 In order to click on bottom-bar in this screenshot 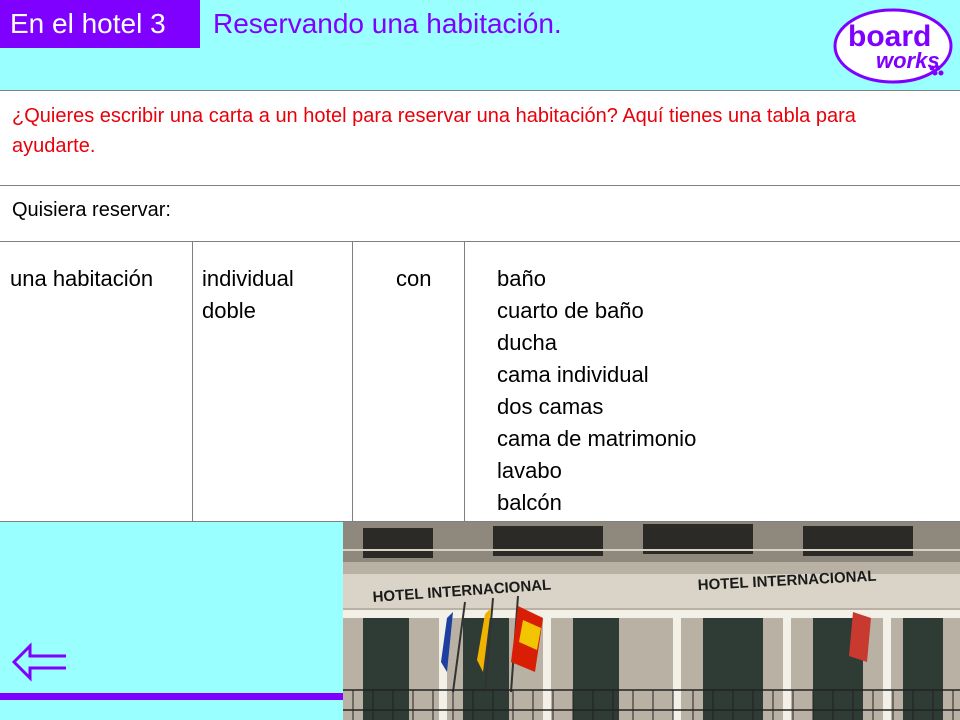, I will do `click(171, 696)`.